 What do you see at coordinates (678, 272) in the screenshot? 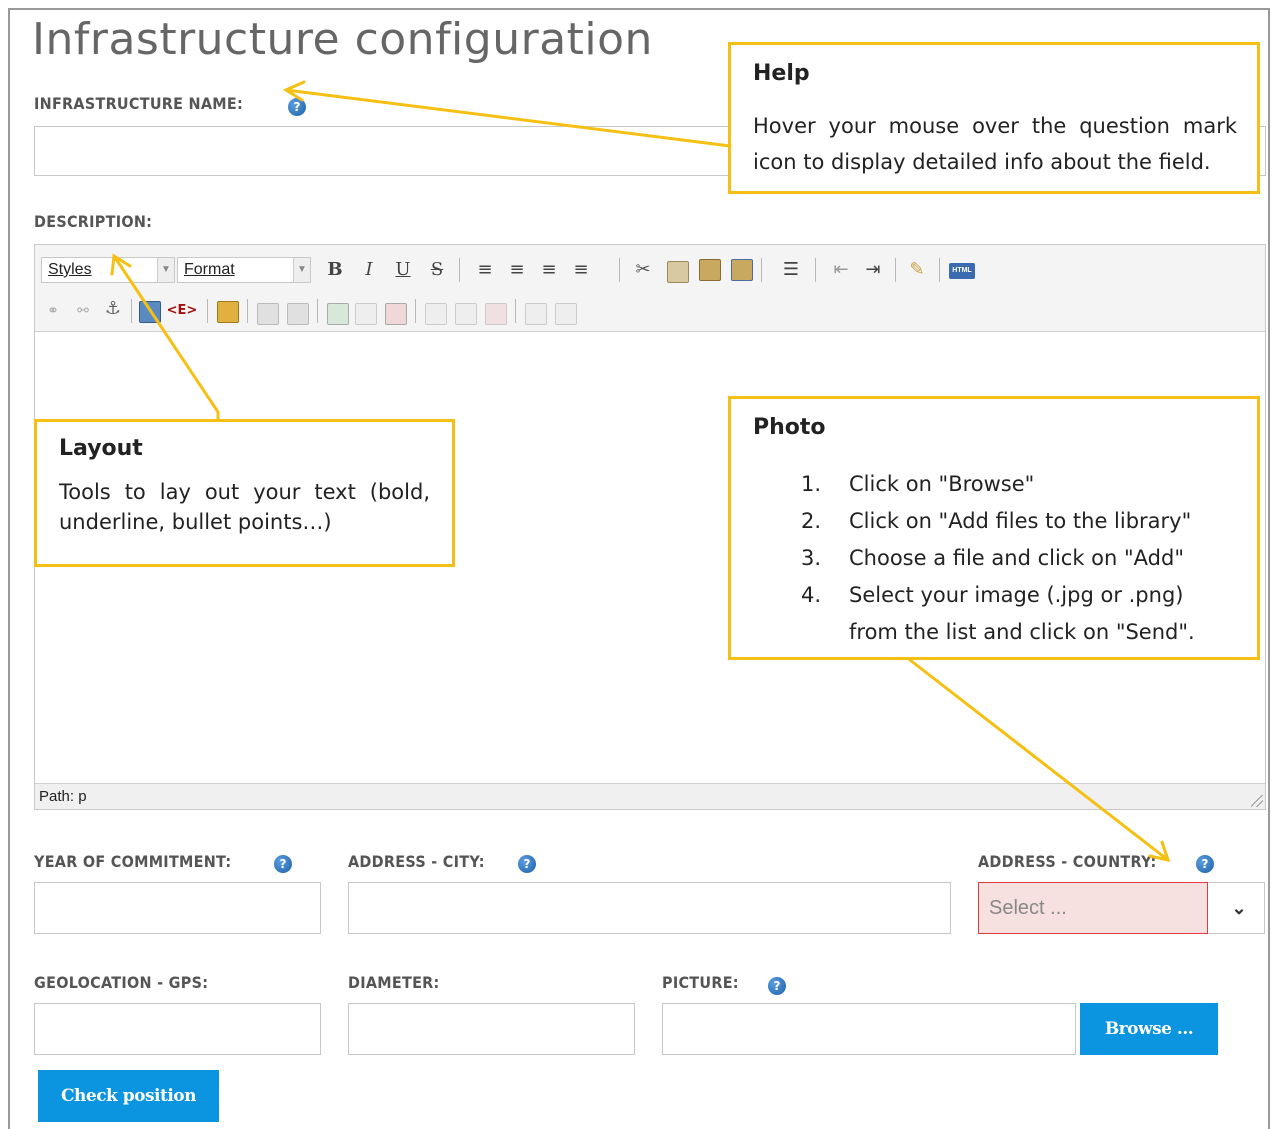
I see `copy-icon` at bounding box center [678, 272].